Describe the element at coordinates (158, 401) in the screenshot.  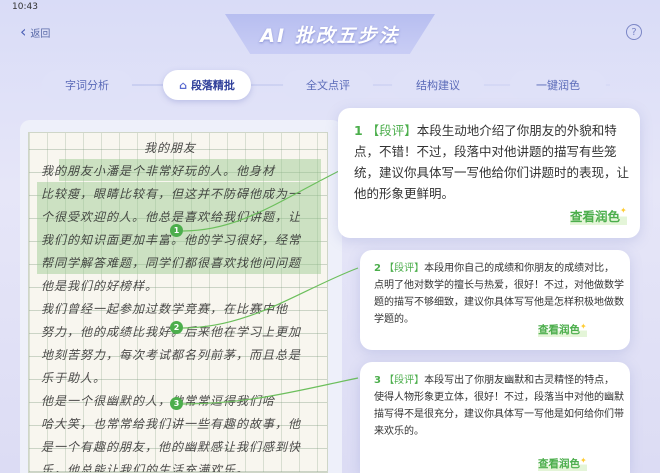
I see `essay-line: 他是一个很幽默的人，他常常逗得我们哈` at that location.